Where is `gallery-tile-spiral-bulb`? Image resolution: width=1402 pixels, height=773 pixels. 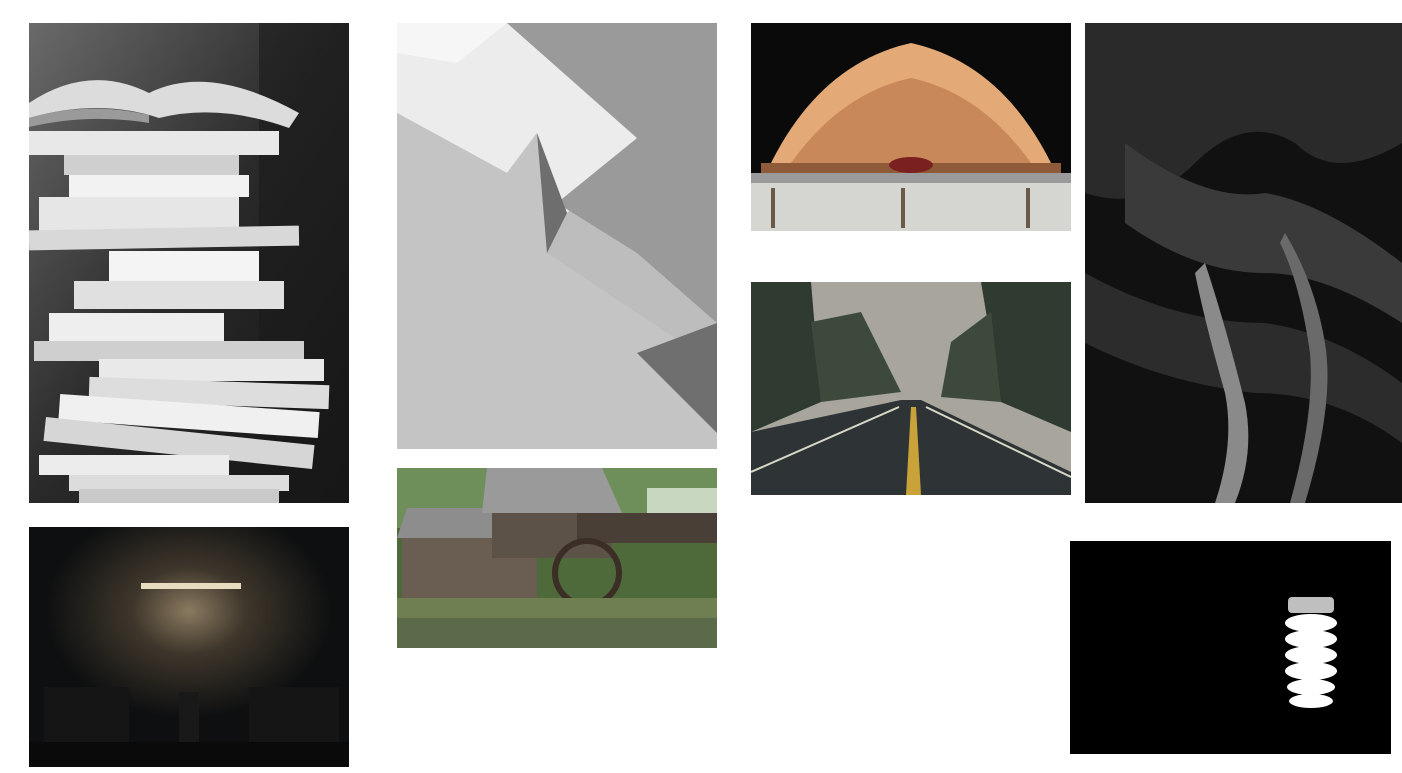
gallery-tile-spiral-bulb is located at coordinates (1230, 647).